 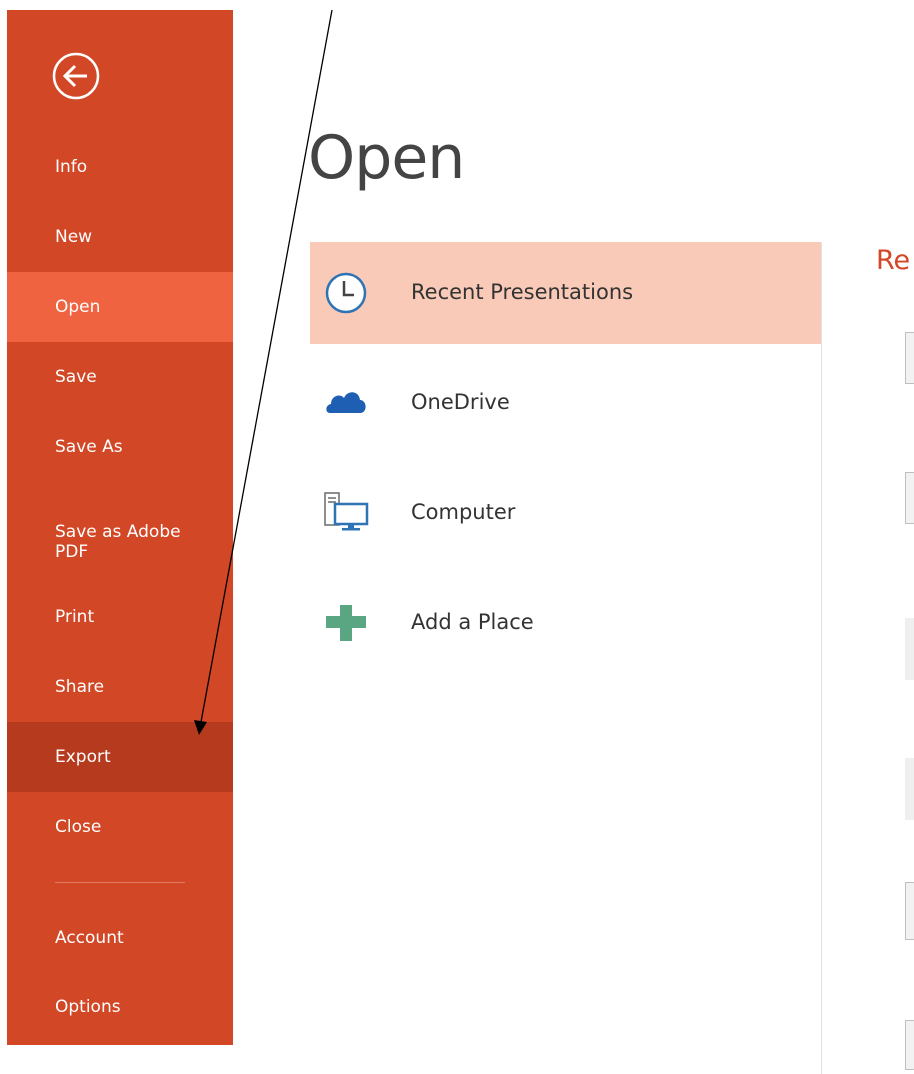 What do you see at coordinates (463, 512) in the screenshot?
I see `place-label: Computer` at bounding box center [463, 512].